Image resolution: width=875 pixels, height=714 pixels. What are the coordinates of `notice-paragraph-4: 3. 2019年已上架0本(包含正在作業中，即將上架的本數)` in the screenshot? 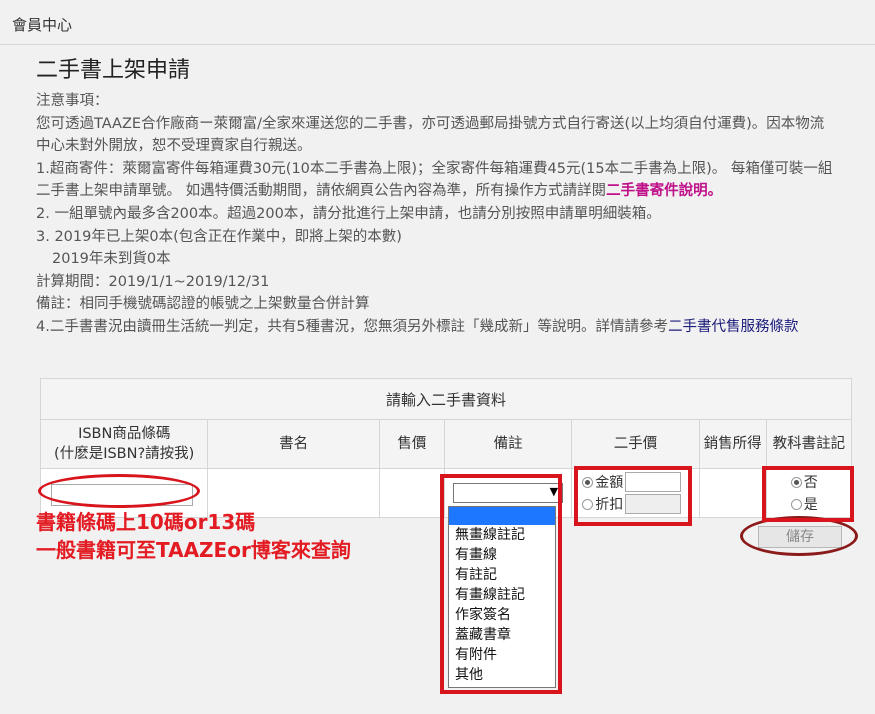 It's located at (219, 236).